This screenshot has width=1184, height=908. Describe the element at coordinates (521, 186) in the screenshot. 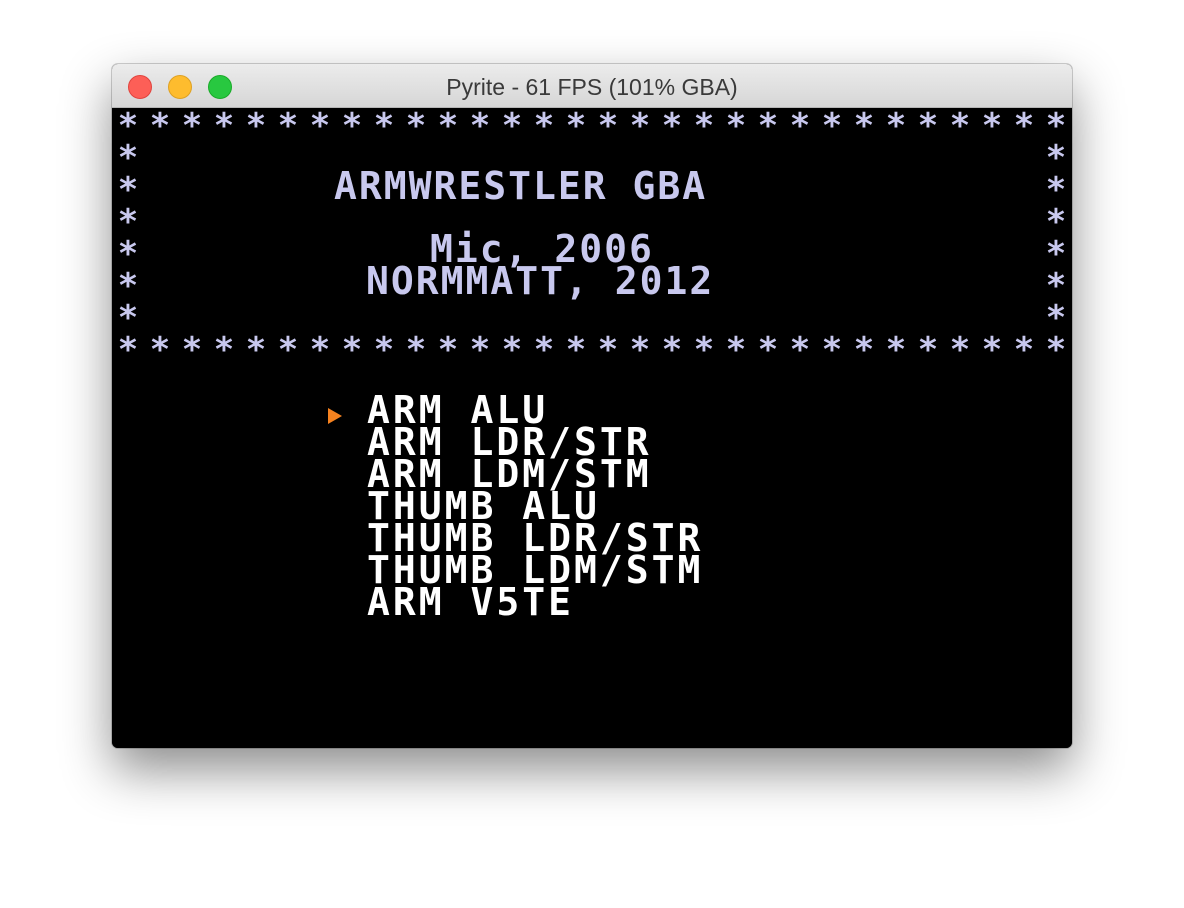

I see `game-title: ARMWRESTLER GBA` at that location.